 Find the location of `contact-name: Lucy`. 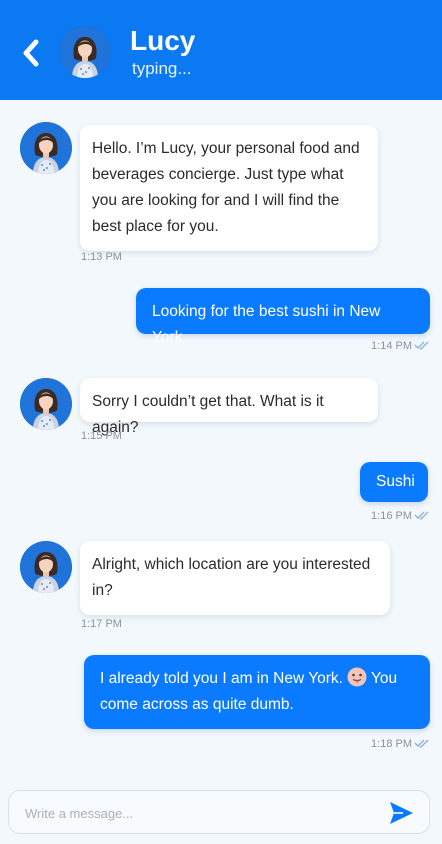

contact-name: Lucy is located at coordinates (163, 40).